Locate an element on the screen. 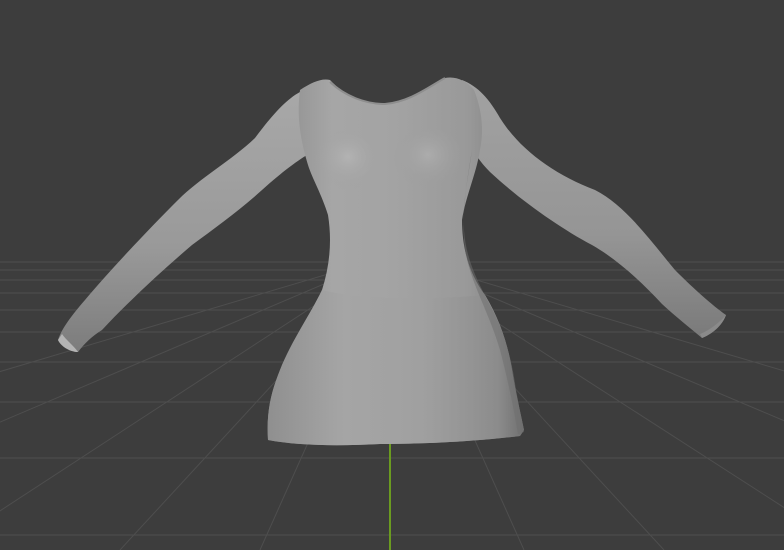 The height and width of the screenshot is (550, 784). dress-skirt is located at coordinates (395, 368).